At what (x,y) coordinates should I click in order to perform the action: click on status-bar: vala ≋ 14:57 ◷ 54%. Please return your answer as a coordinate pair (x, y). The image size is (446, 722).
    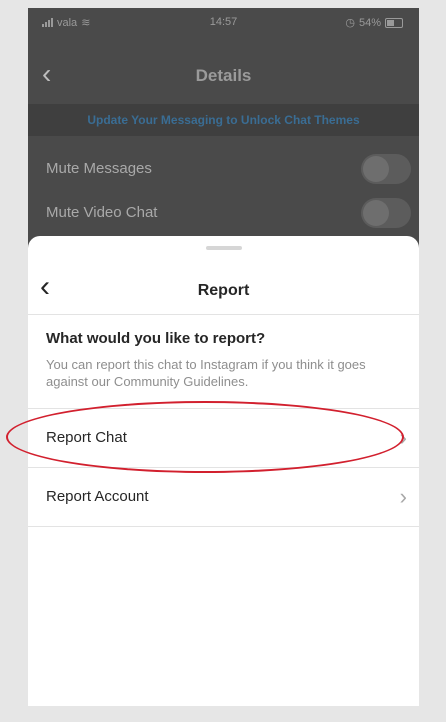
    Looking at the image, I should click on (223, 22).